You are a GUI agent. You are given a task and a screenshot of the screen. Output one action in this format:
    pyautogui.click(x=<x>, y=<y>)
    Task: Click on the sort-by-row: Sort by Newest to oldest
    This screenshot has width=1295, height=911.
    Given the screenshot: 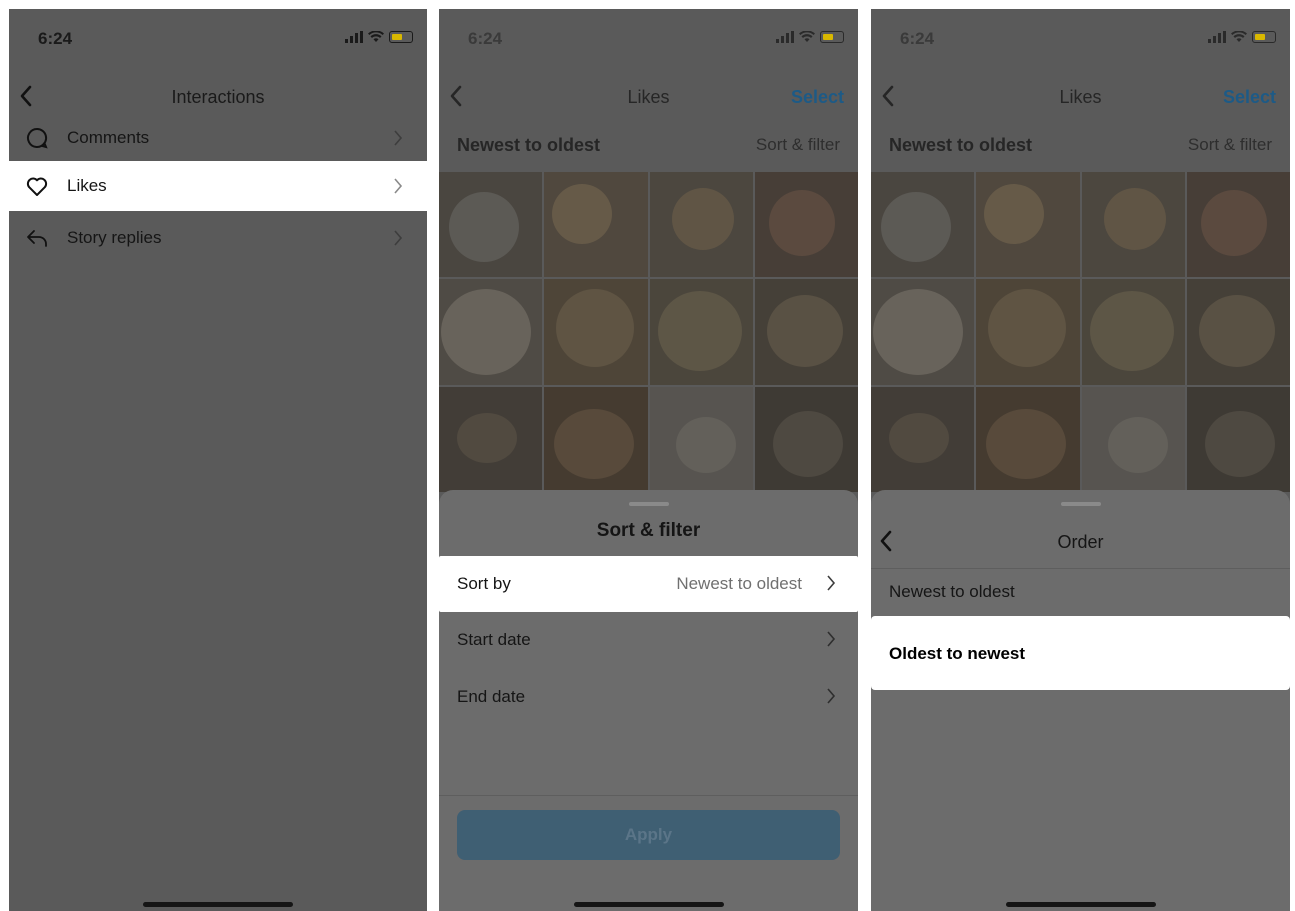 What is the action you would take?
    pyautogui.click(x=648, y=584)
    